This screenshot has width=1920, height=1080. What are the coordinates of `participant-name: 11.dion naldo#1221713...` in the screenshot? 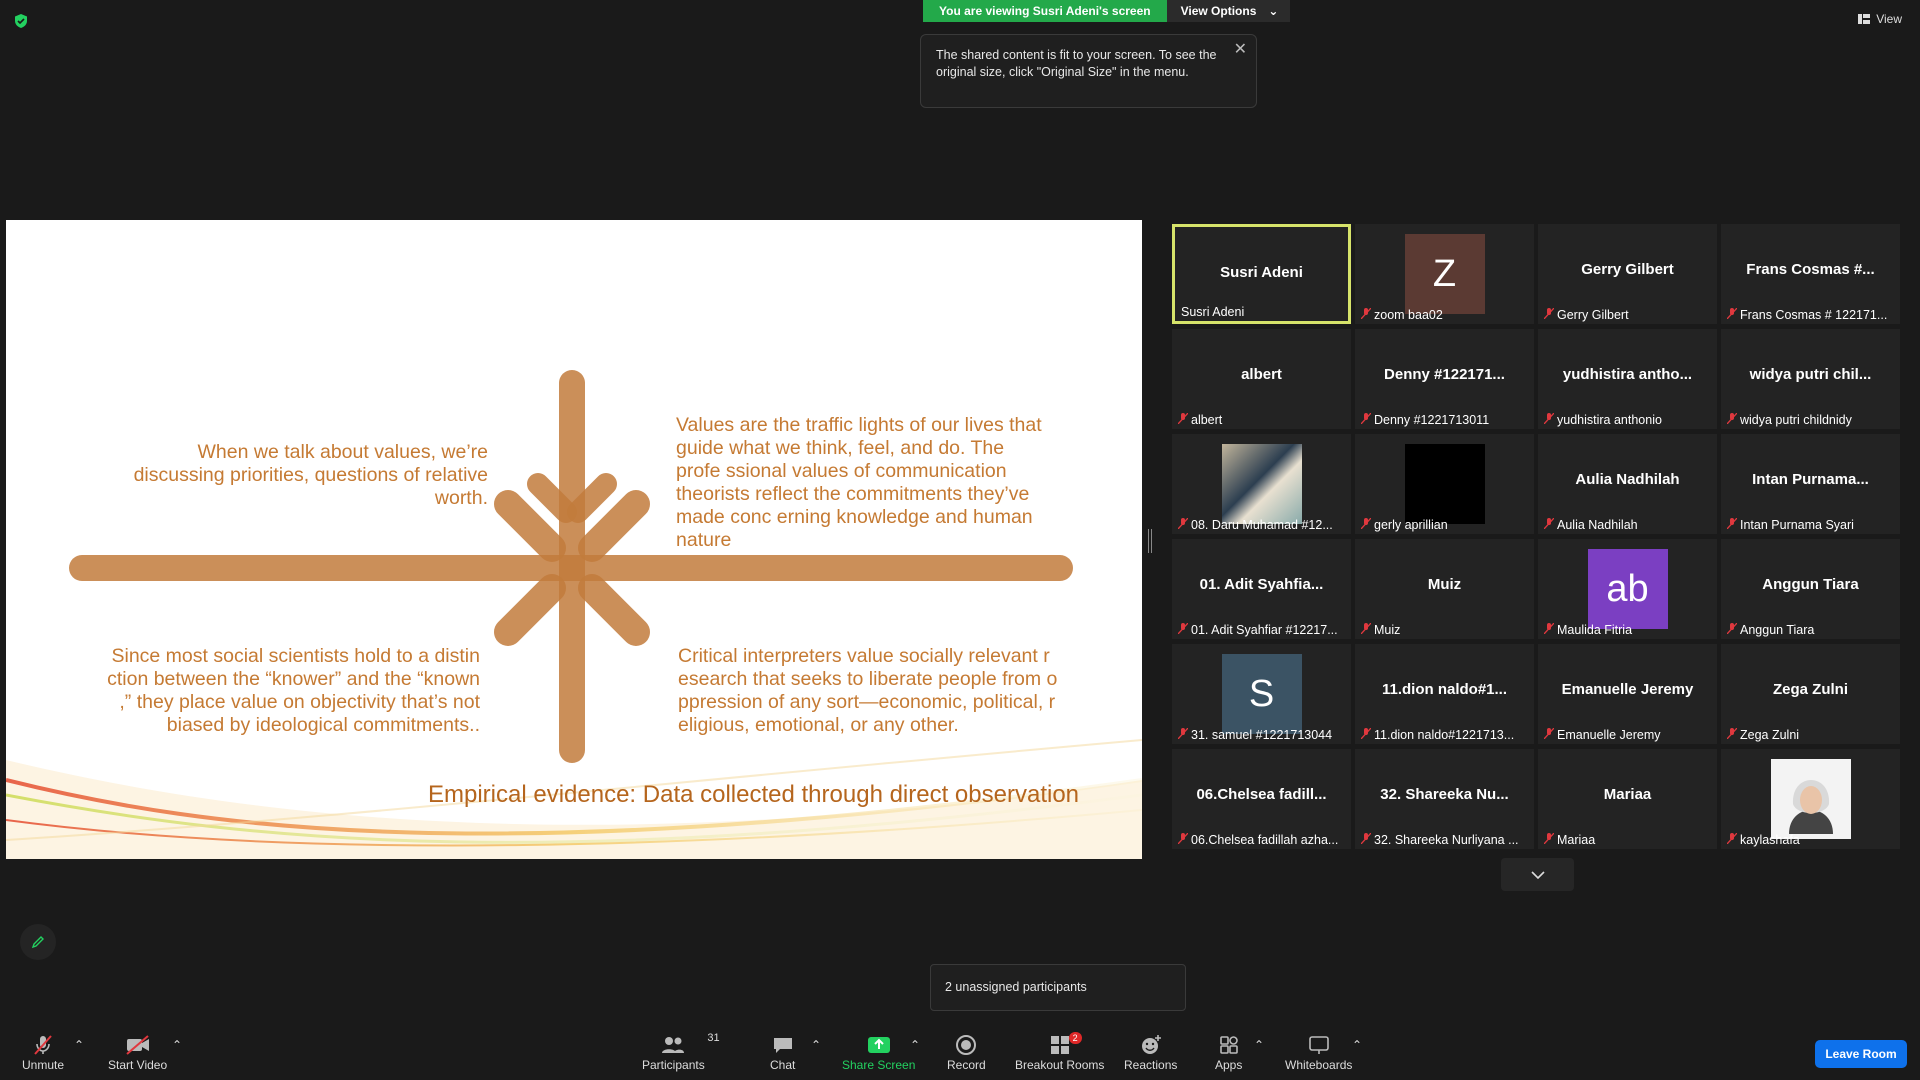 It's located at (1444, 735).